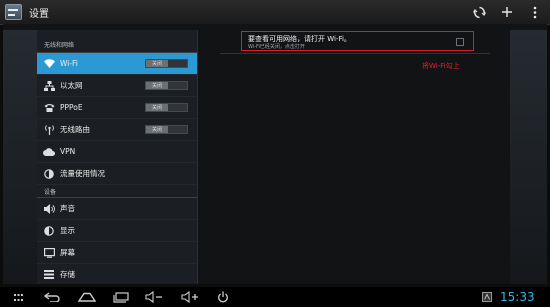 This screenshot has width=550, height=307. What do you see at coordinates (117, 274) in the screenshot?
I see `sidebar-item-storage: 存储` at bounding box center [117, 274].